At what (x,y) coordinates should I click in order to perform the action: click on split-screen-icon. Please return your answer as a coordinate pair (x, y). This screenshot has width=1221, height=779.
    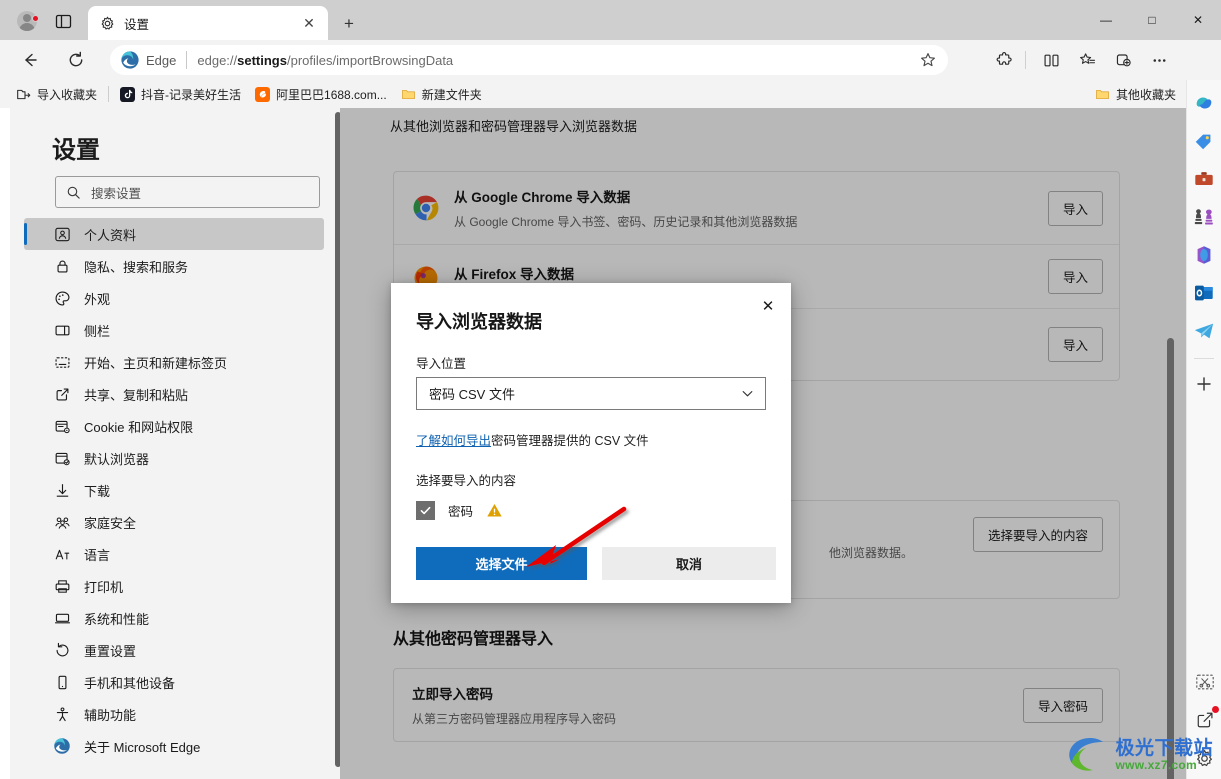
    Looking at the image, I should click on (1051, 60).